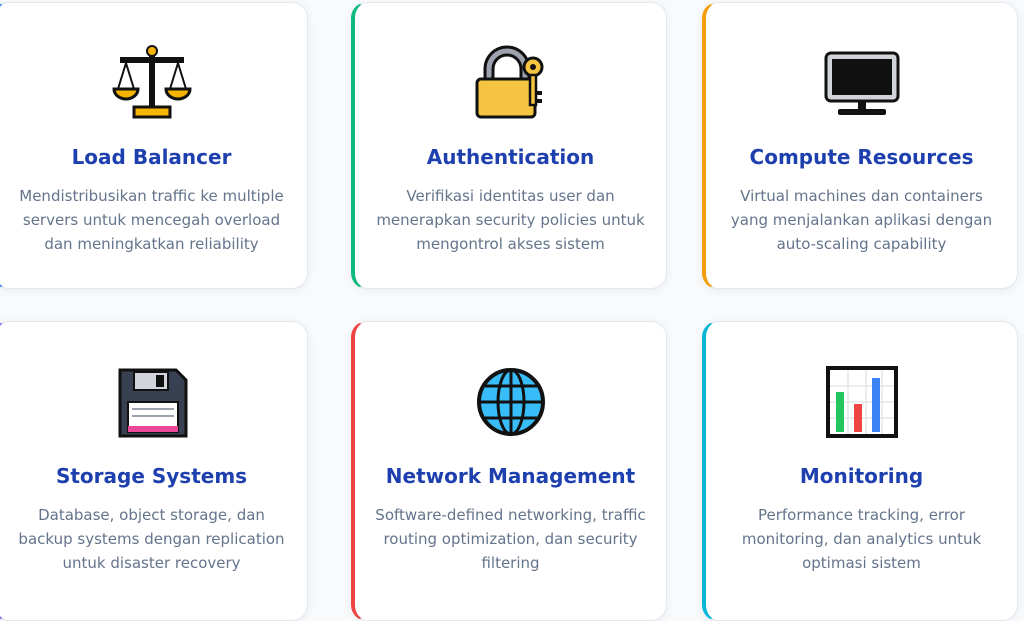  What do you see at coordinates (152, 402) in the screenshot?
I see `floppy-disk-icon` at bounding box center [152, 402].